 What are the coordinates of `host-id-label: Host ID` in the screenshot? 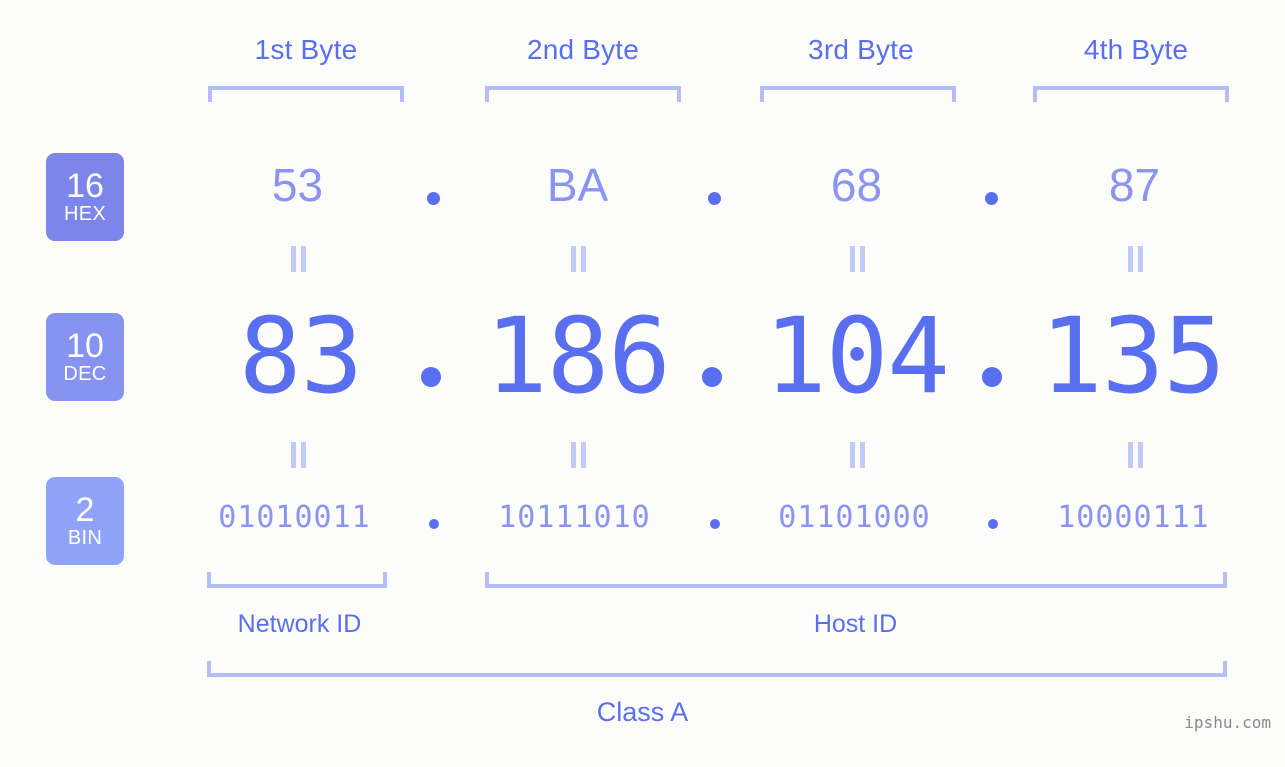 It's located at (855, 624).